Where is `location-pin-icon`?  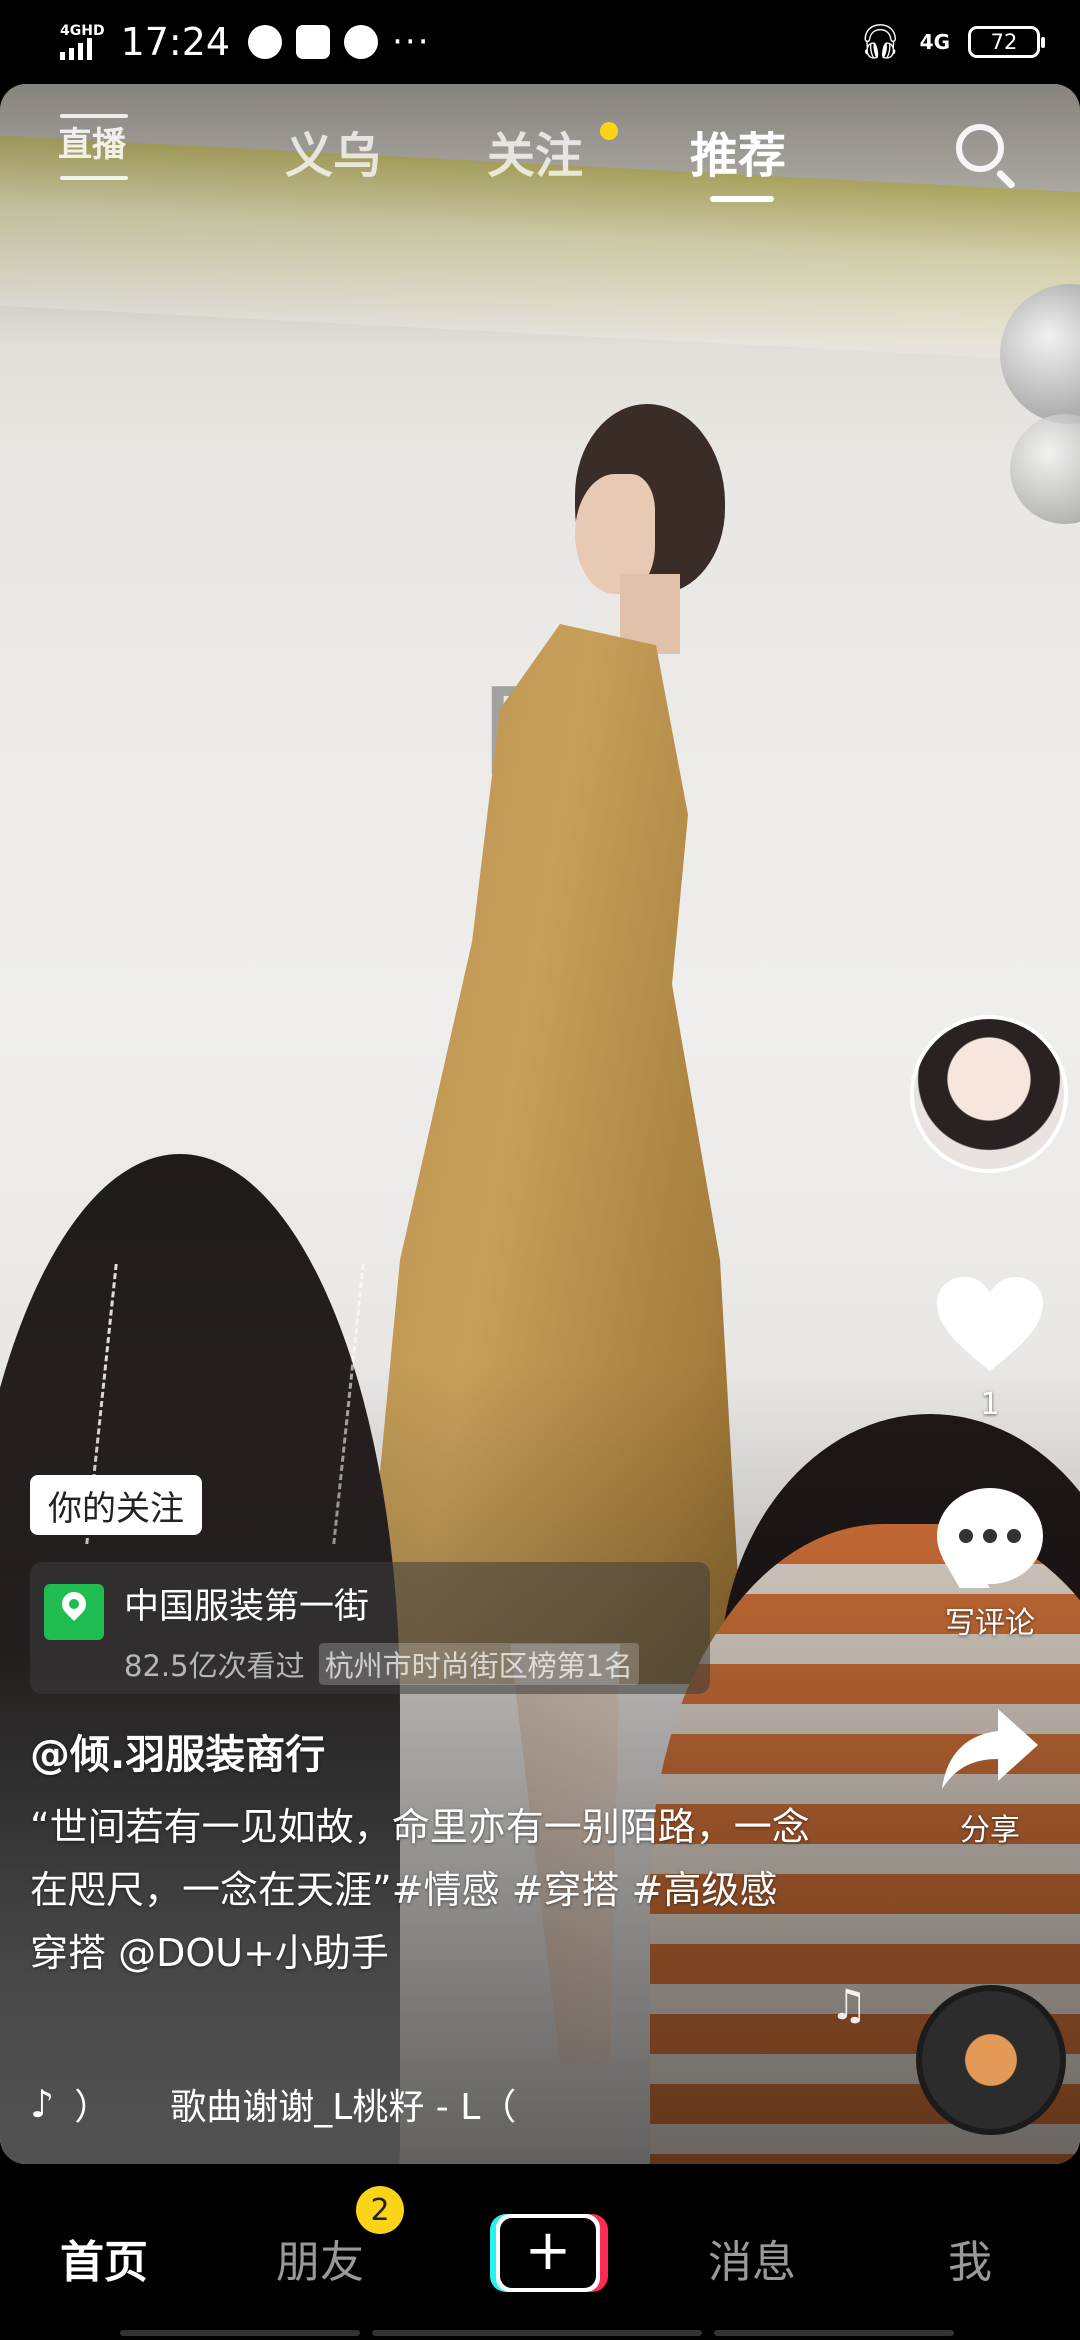 location-pin-icon is located at coordinates (74, 1612).